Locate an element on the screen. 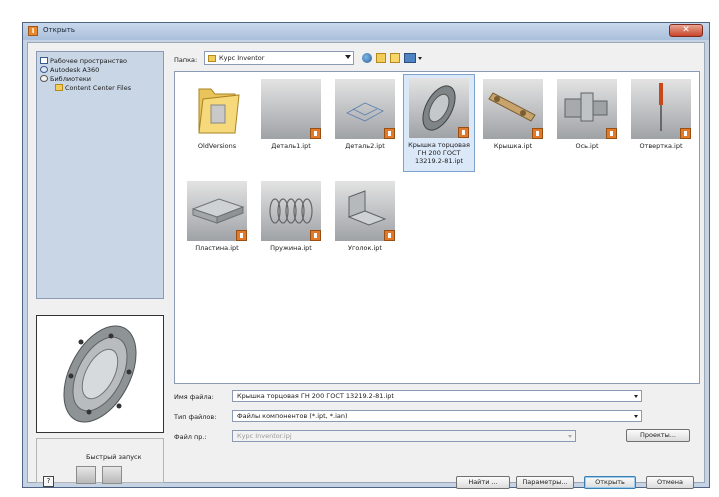  file-item-spring: Пружина.ipt is located at coordinates (291, 221).